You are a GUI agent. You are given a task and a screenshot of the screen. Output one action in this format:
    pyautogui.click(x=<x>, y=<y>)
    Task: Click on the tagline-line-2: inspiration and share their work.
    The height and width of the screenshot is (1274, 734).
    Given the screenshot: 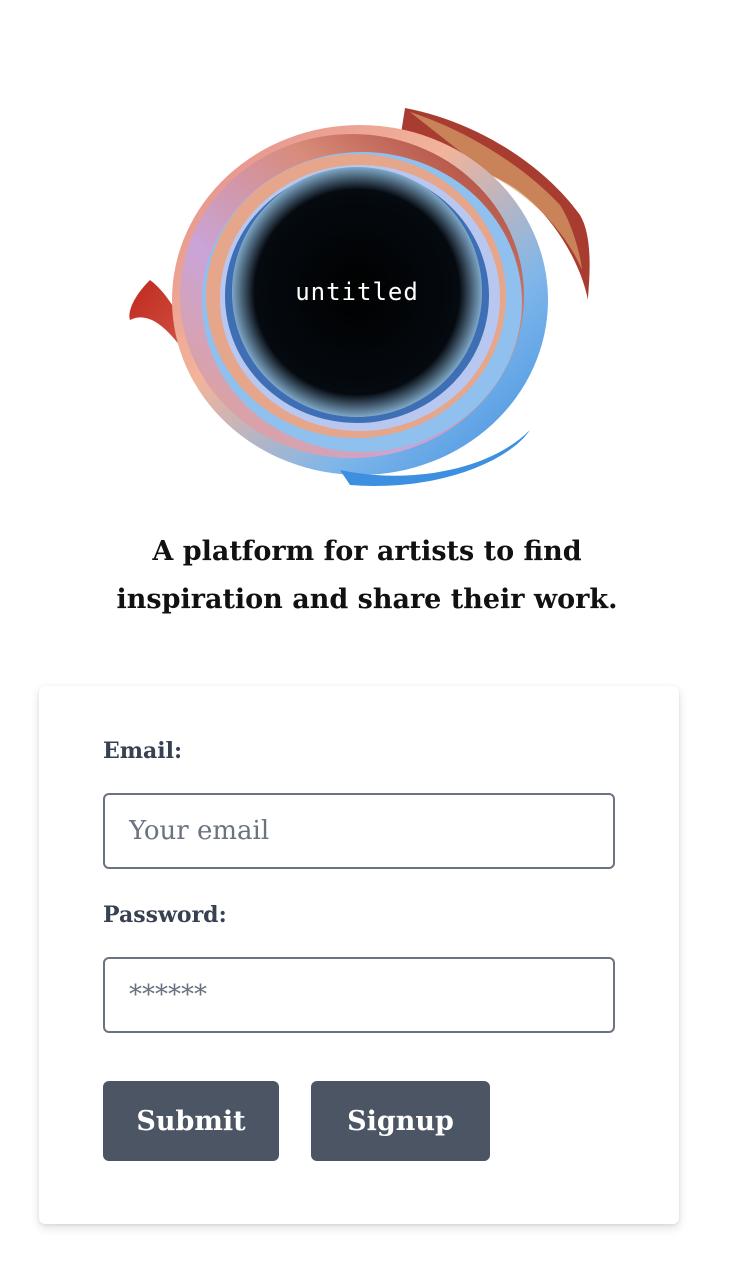 What is the action you would take?
    pyautogui.click(x=367, y=599)
    